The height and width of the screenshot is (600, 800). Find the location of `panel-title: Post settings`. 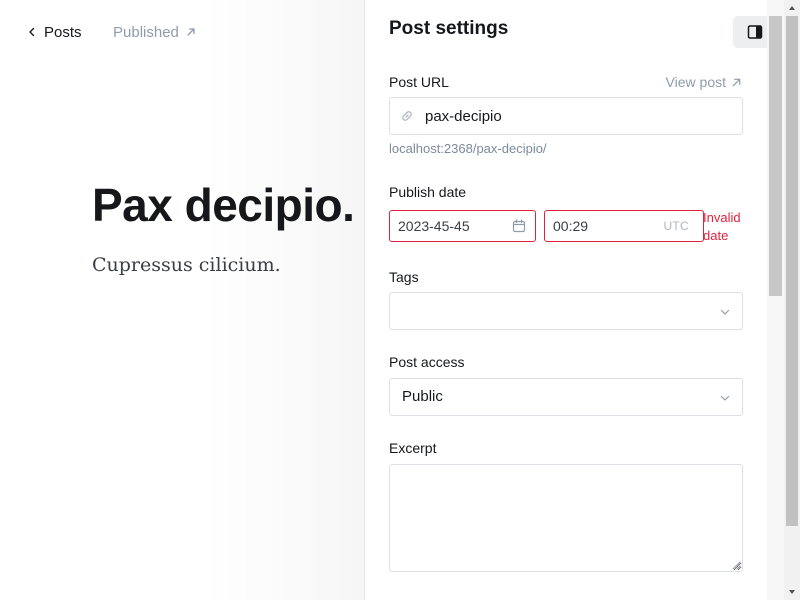

panel-title: Post settings is located at coordinates (449, 28).